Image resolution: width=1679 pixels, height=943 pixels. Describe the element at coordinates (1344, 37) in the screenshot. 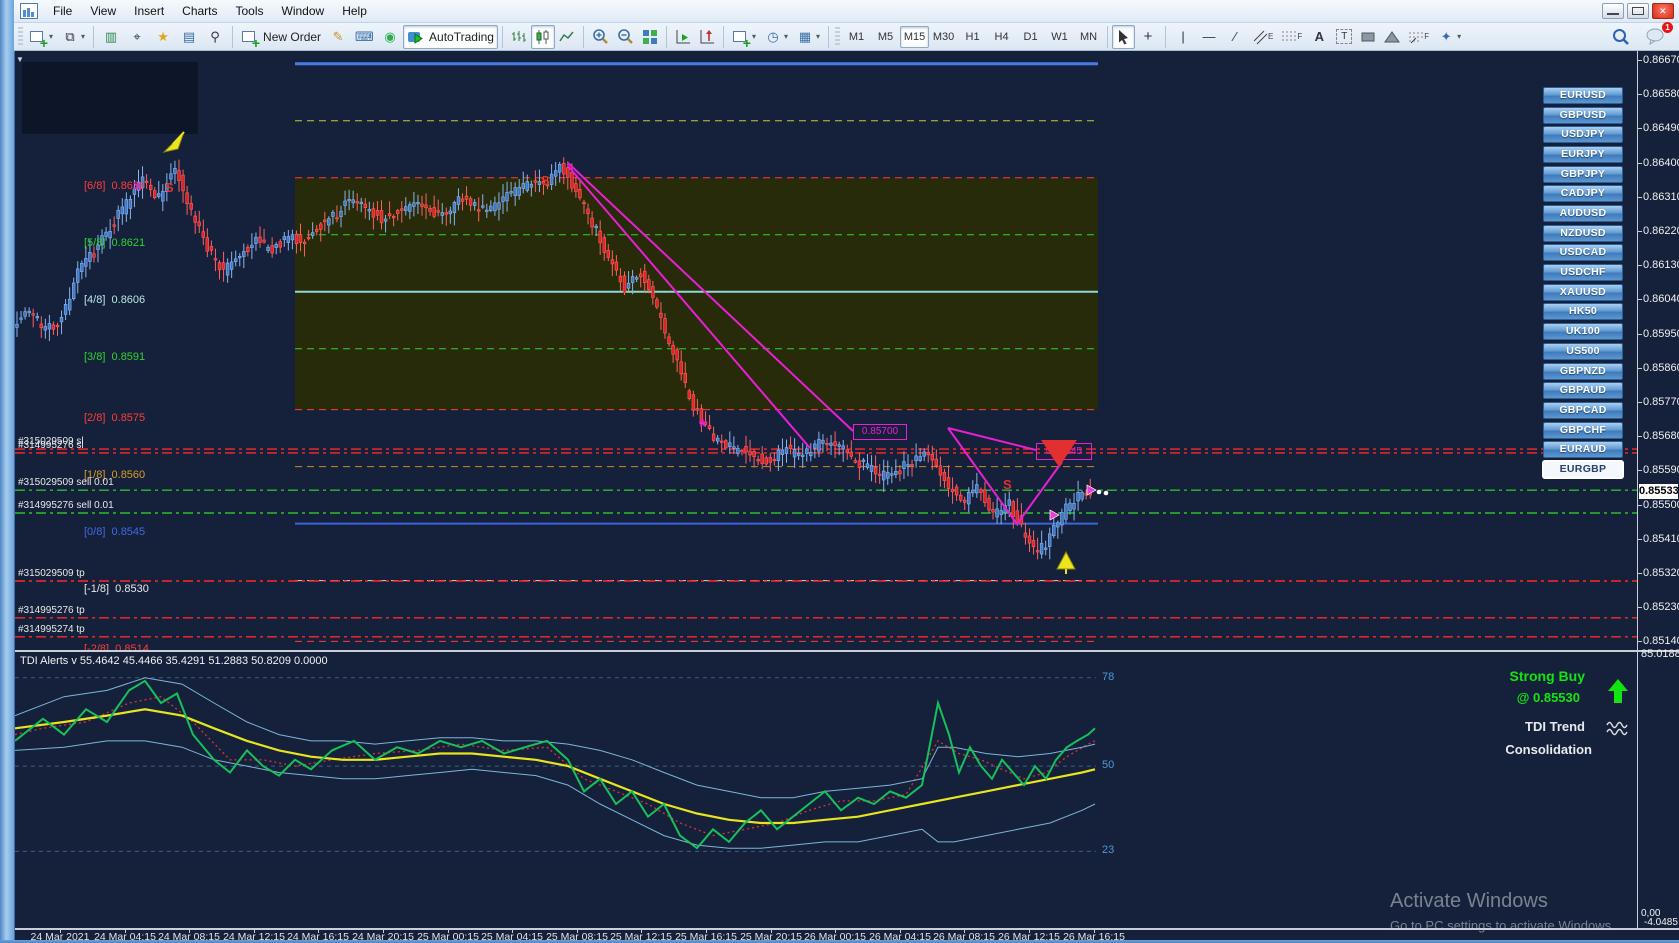

I see `text-label-tool: T` at that location.